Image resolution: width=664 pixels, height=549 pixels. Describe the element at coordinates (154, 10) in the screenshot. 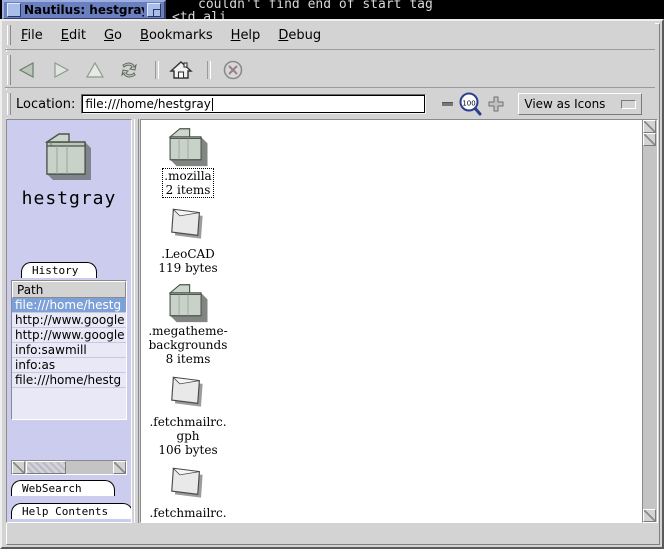

I see `window-maximize-button` at that location.